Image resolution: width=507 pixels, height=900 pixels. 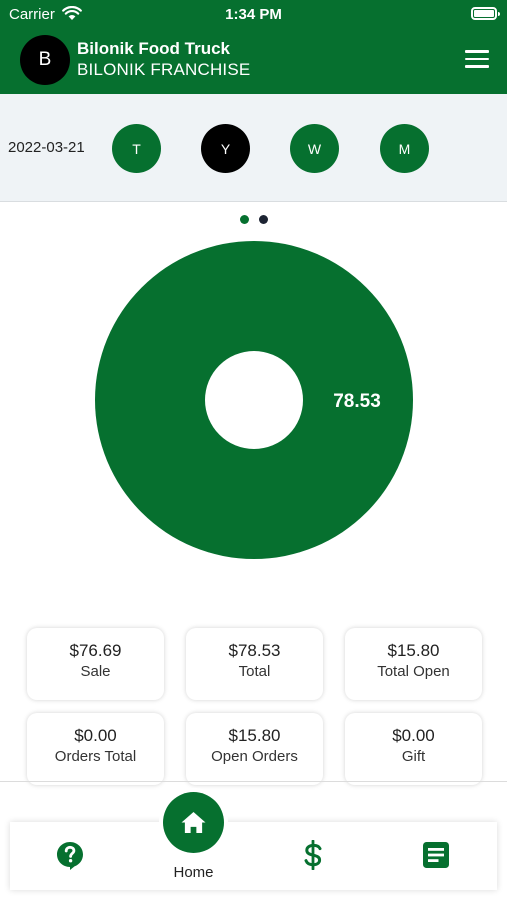 I want to click on home-icon, so click(x=193, y=822).